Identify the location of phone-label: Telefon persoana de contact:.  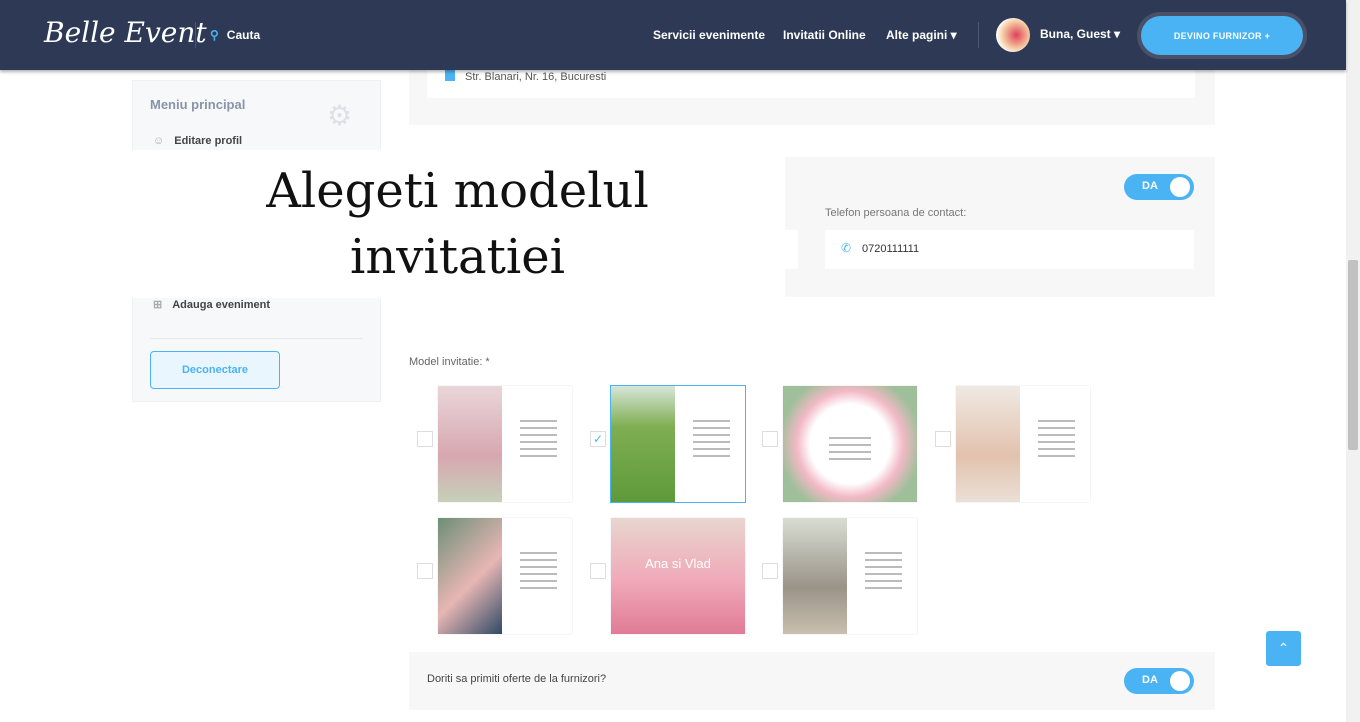
(896, 213).